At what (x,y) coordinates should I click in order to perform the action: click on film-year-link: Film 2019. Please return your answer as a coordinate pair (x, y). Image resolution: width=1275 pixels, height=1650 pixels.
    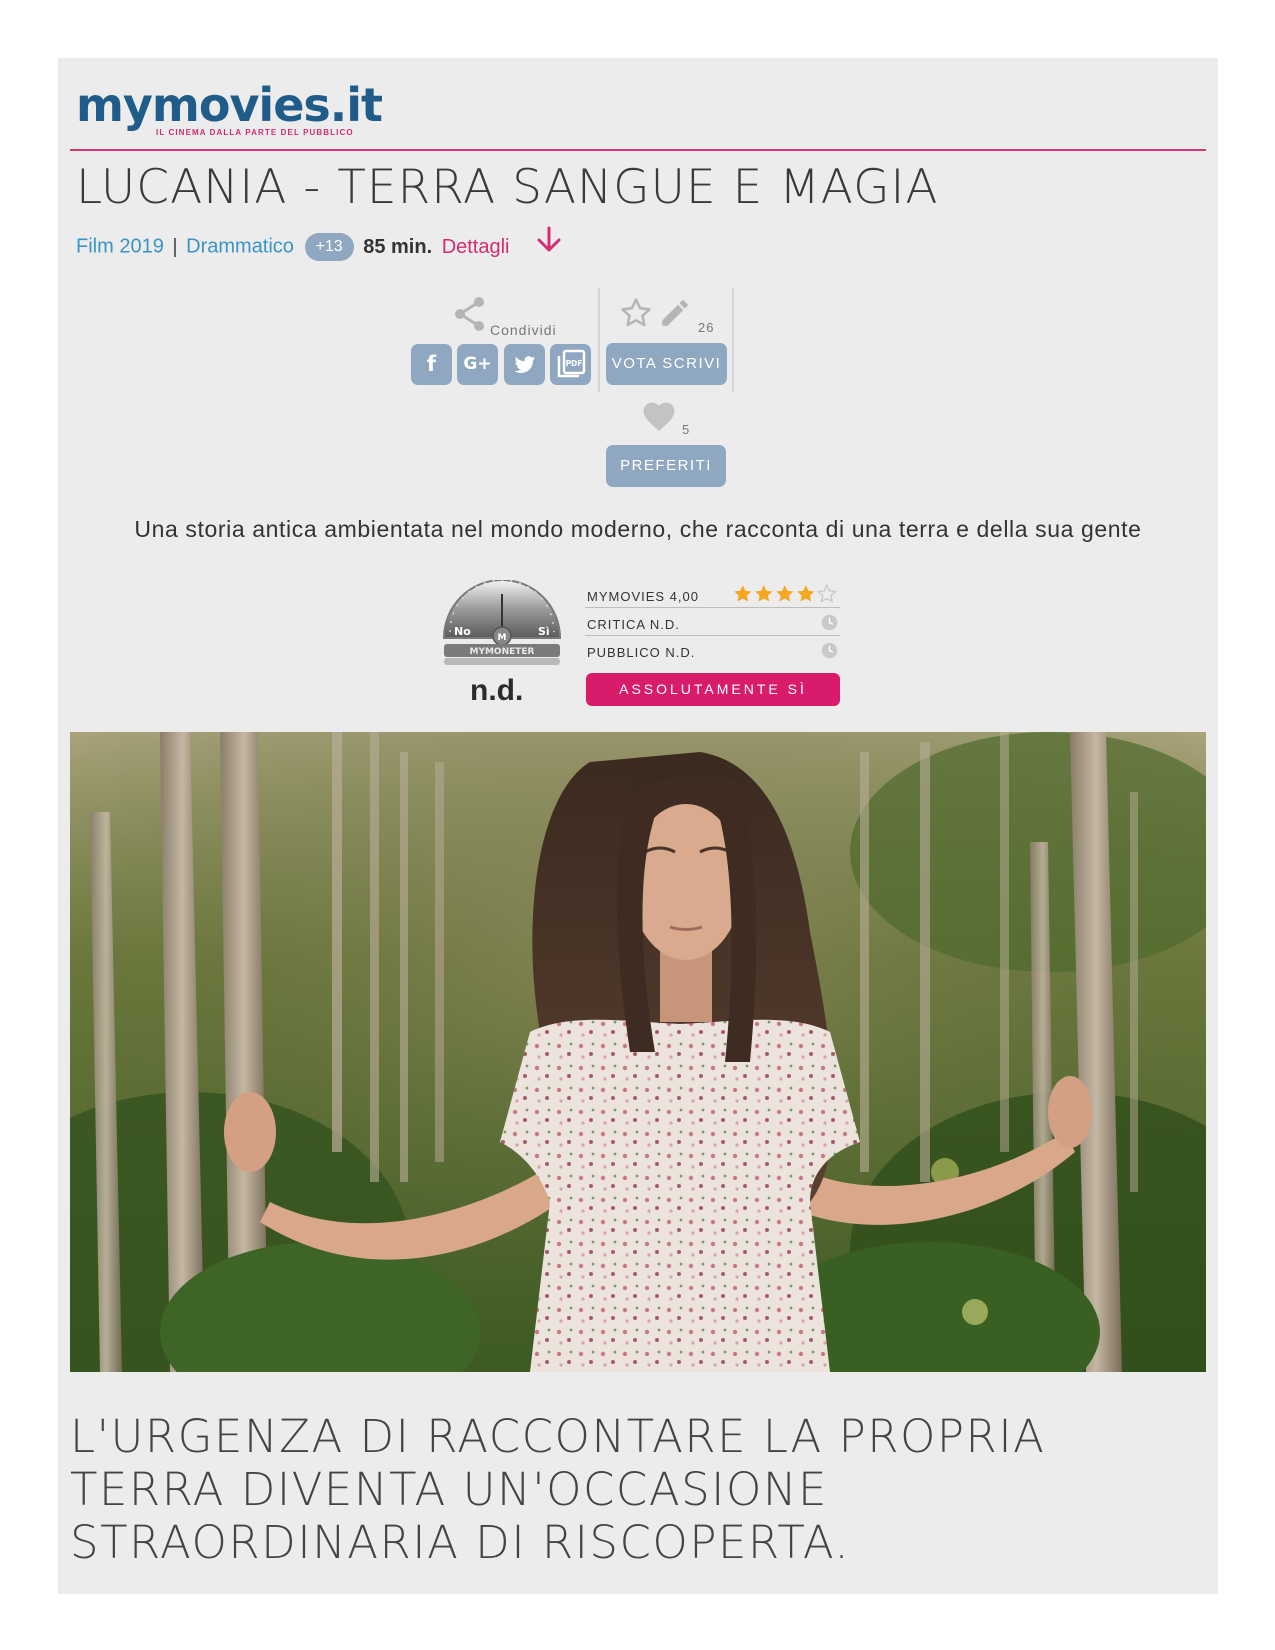
    Looking at the image, I should click on (120, 247).